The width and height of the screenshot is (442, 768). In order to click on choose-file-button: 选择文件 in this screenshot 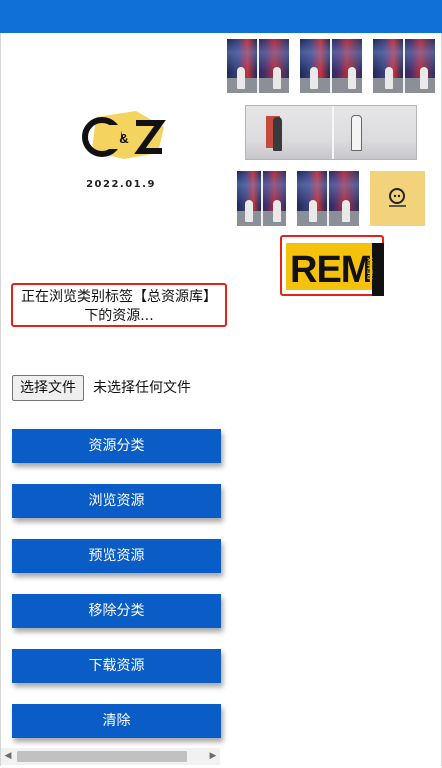, I will do `click(48, 388)`.